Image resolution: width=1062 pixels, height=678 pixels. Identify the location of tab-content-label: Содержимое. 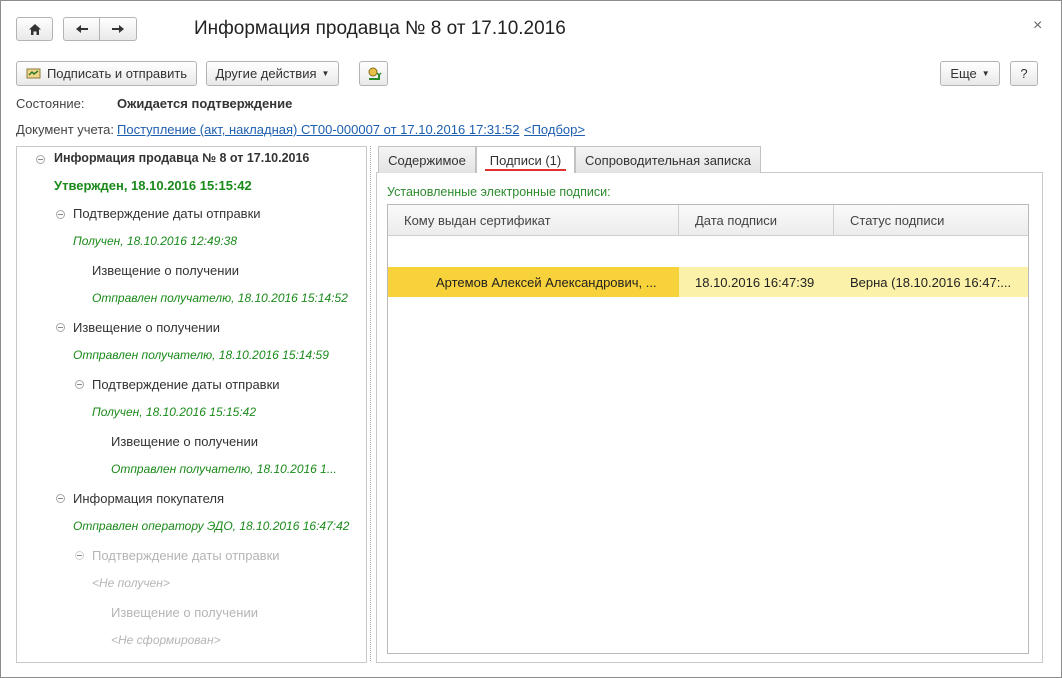
(427, 160).